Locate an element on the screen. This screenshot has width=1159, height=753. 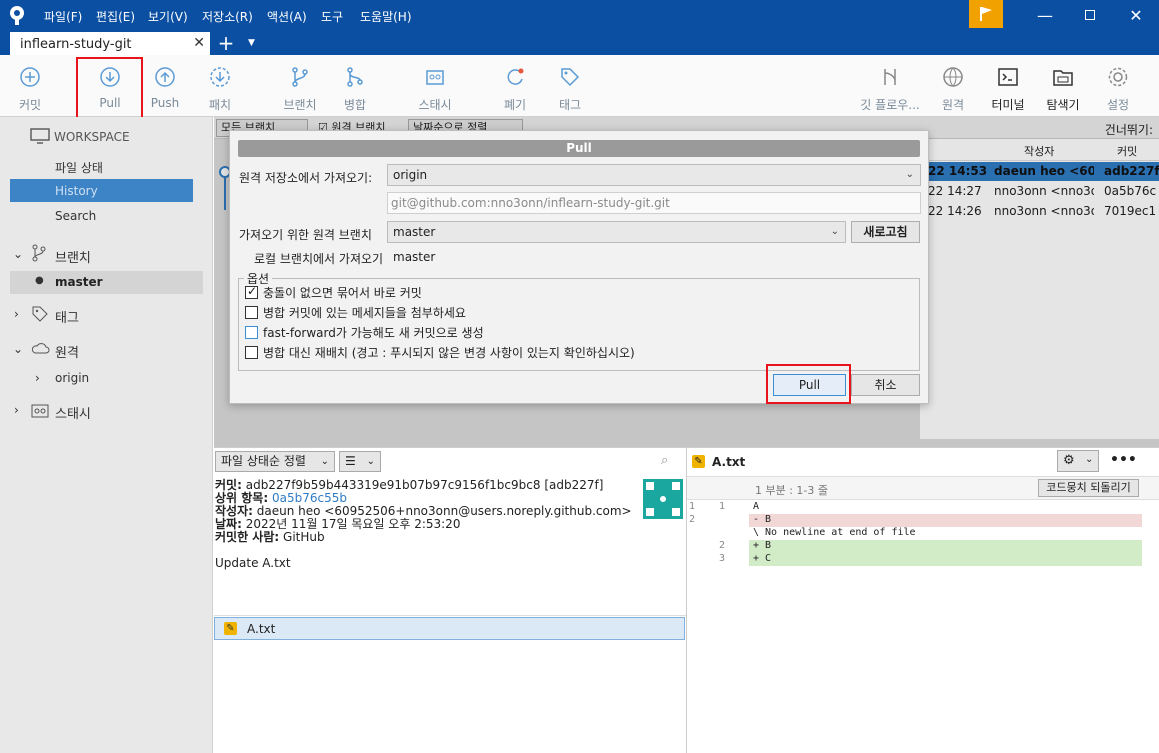
terminal-icon is located at coordinates (1008, 77).